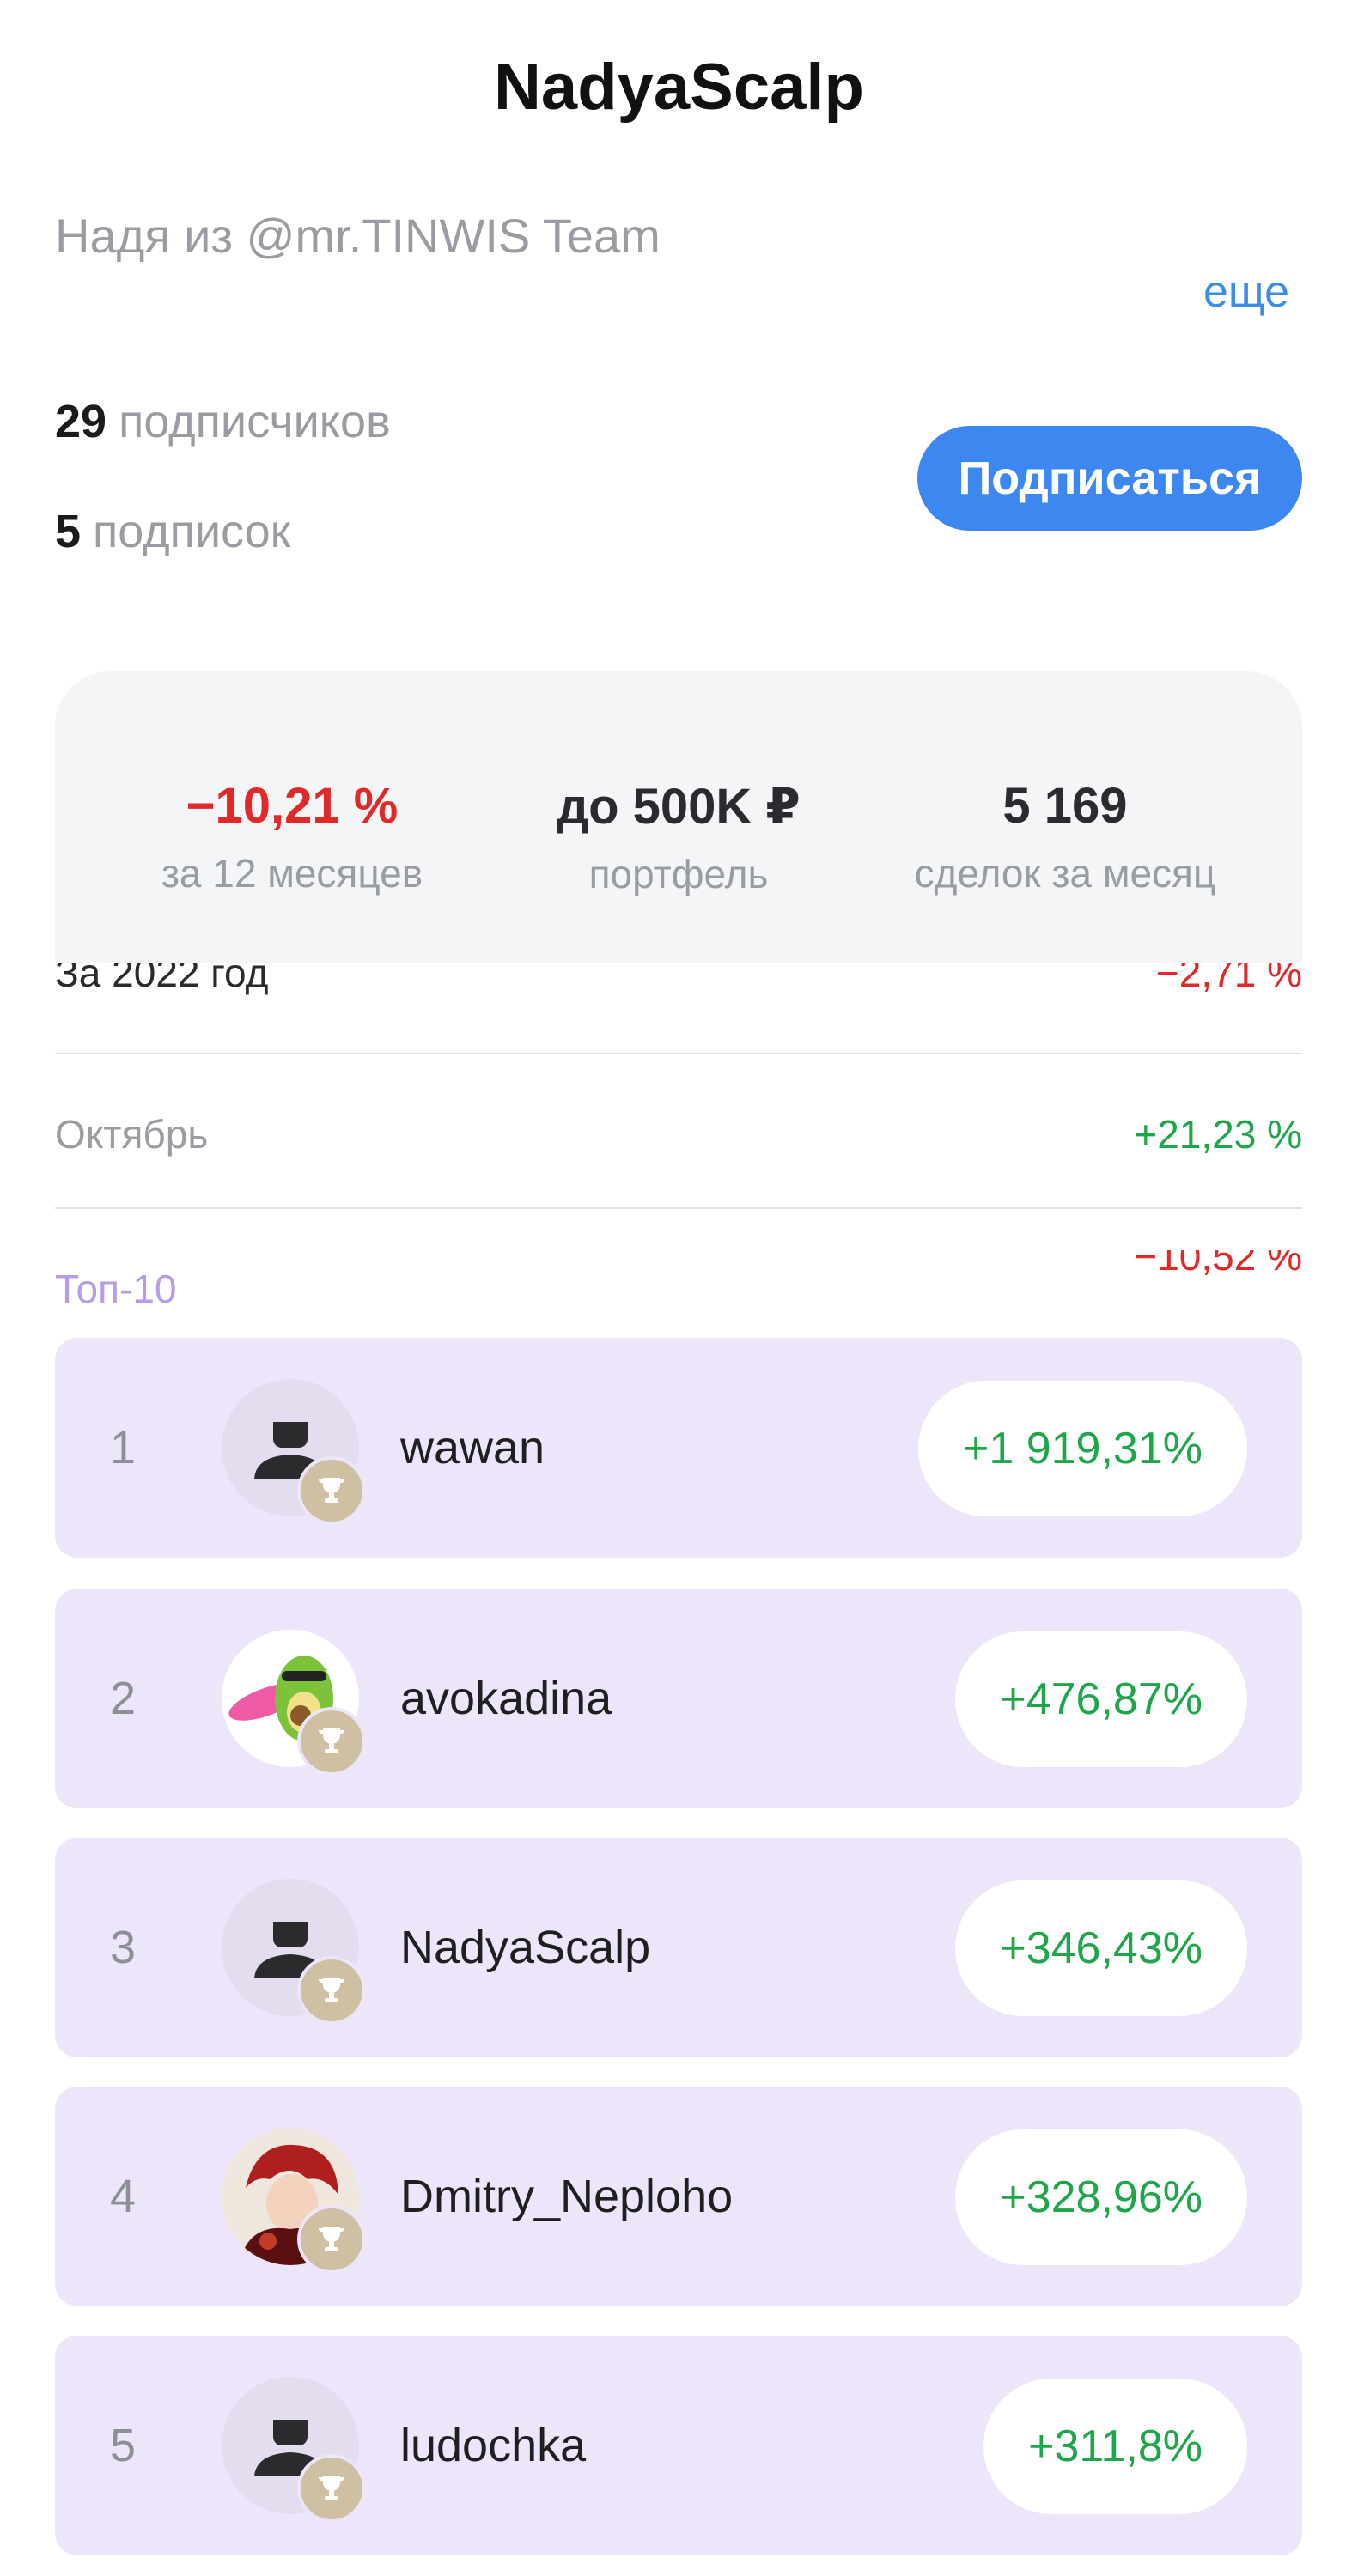 Image resolution: width=1358 pixels, height=2576 pixels. What do you see at coordinates (1218, 1265) in the screenshot?
I see `top10-partial-value: −10,52 %` at bounding box center [1218, 1265].